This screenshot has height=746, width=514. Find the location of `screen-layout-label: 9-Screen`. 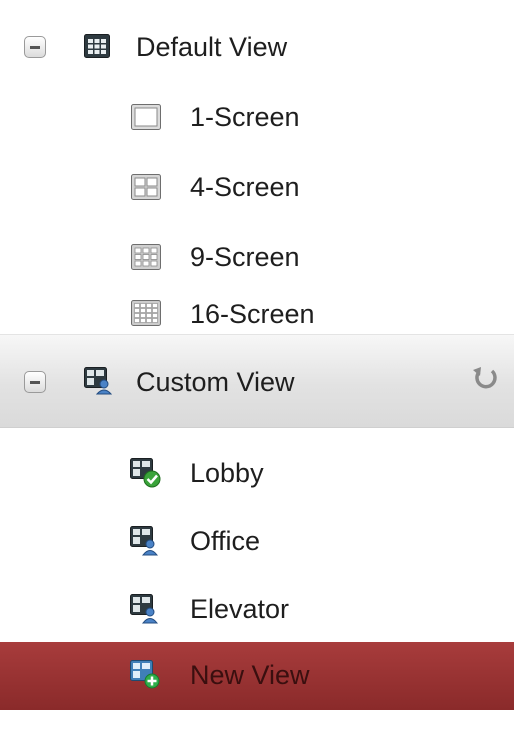

screen-layout-label: 9-Screen is located at coordinates (245, 257).